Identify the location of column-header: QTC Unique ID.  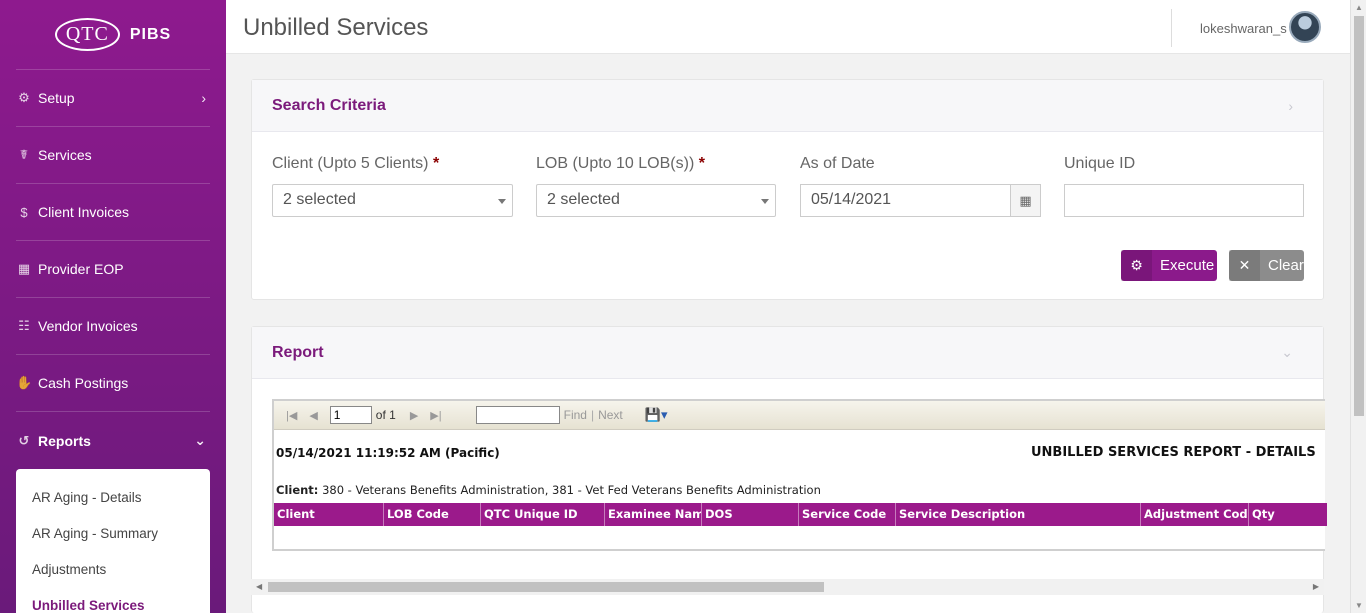
(543, 514).